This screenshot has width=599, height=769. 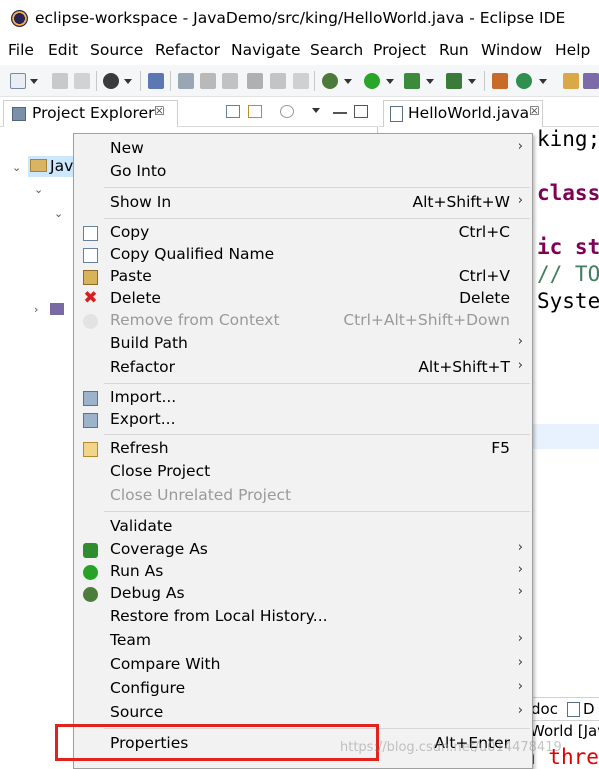 What do you see at coordinates (568, 247) in the screenshot?
I see `code-line: ic st` at bounding box center [568, 247].